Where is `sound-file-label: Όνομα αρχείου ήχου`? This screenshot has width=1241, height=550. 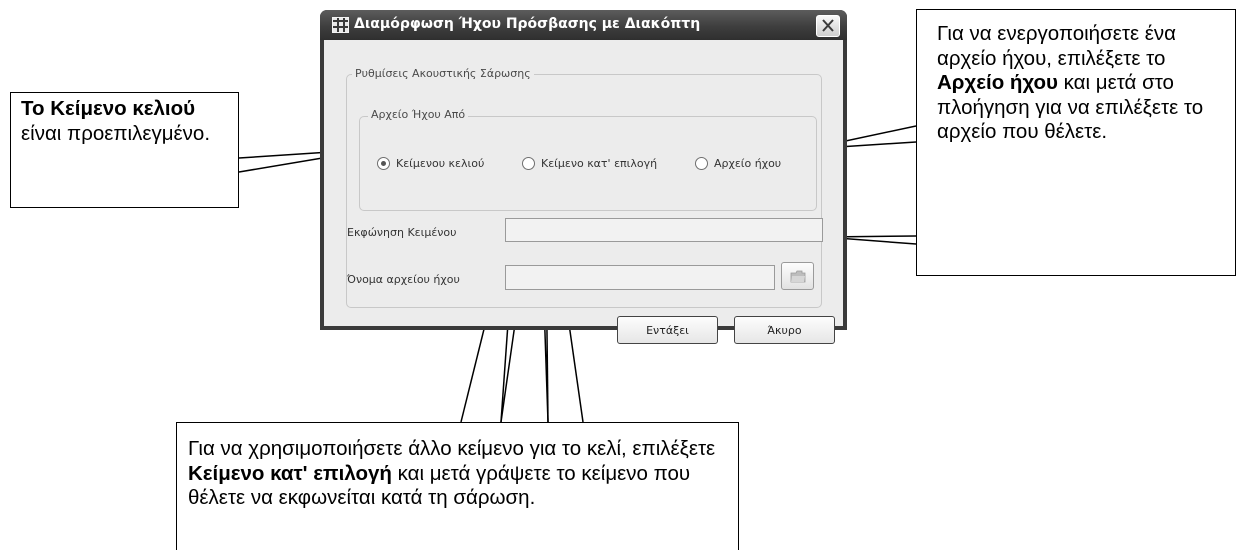
sound-file-label: Όνομα αρχείου ήχου is located at coordinates (403, 279).